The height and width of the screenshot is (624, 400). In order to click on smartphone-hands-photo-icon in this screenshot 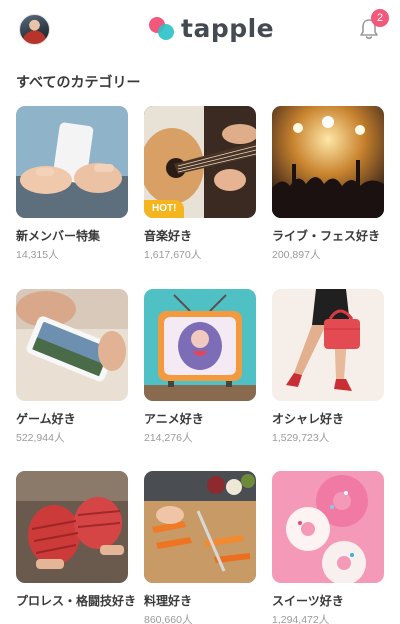, I will do `click(72, 162)`.